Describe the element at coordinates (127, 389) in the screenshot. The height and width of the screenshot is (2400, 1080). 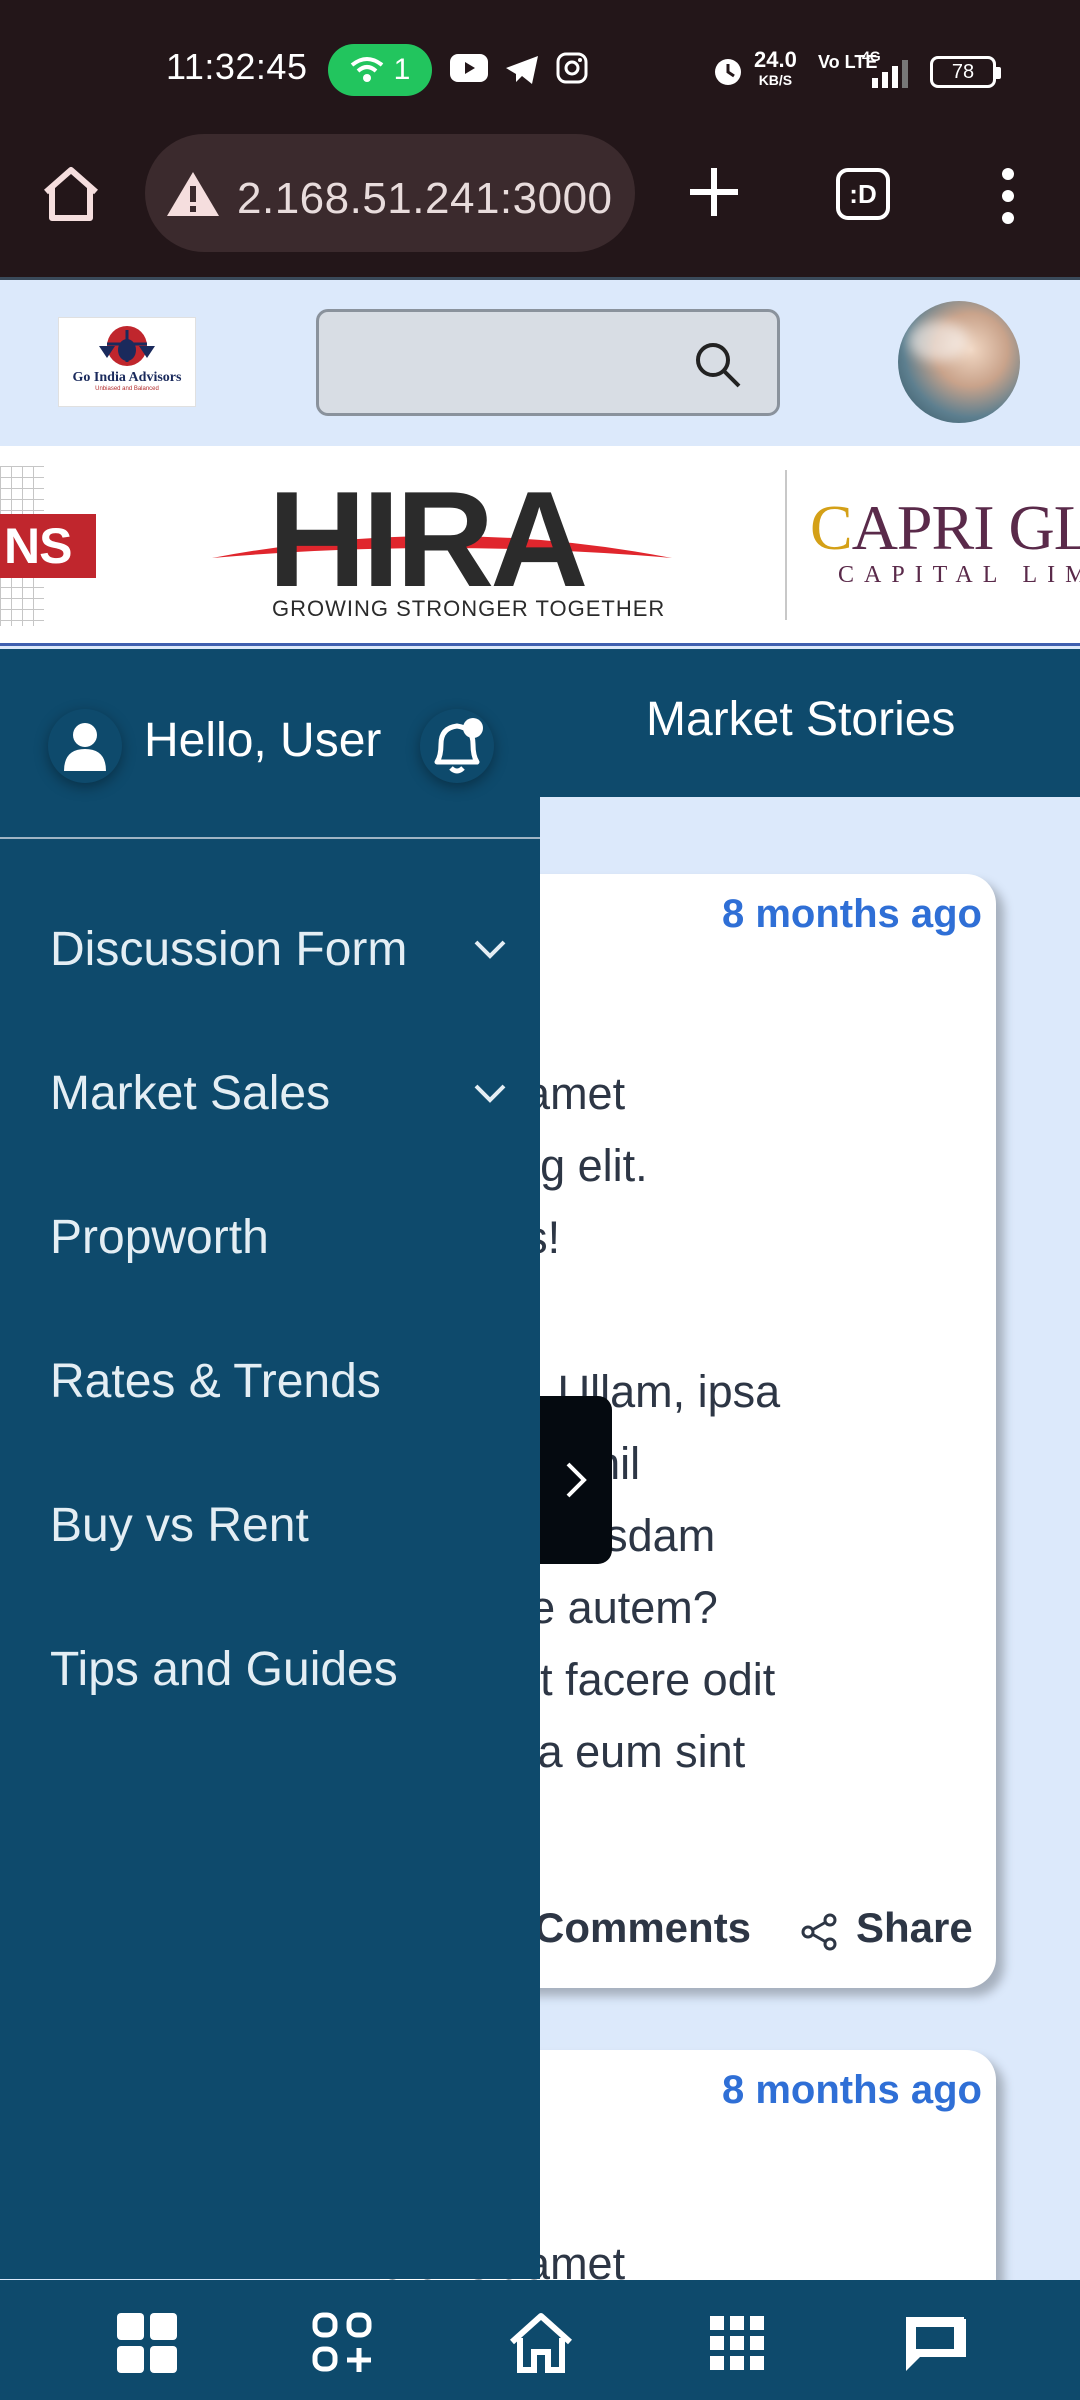
I see `logo-tagline: Unbiased and Balanced` at that location.